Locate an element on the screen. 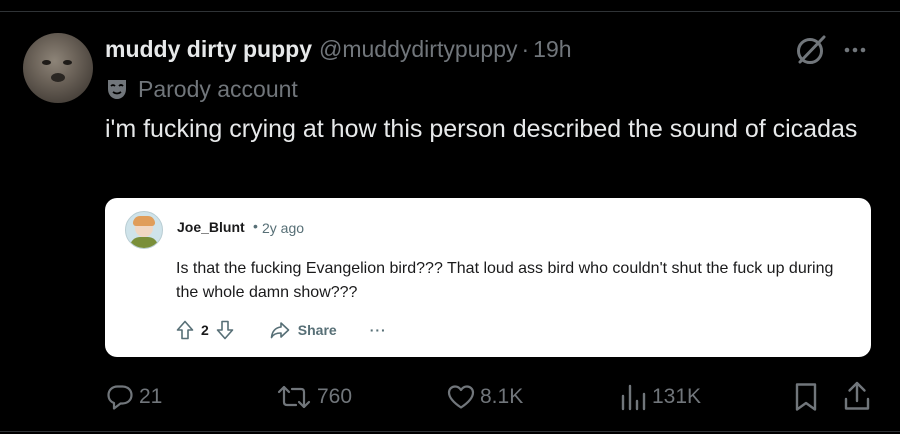  vote-count: 2 is located at coordinates (205, 330).